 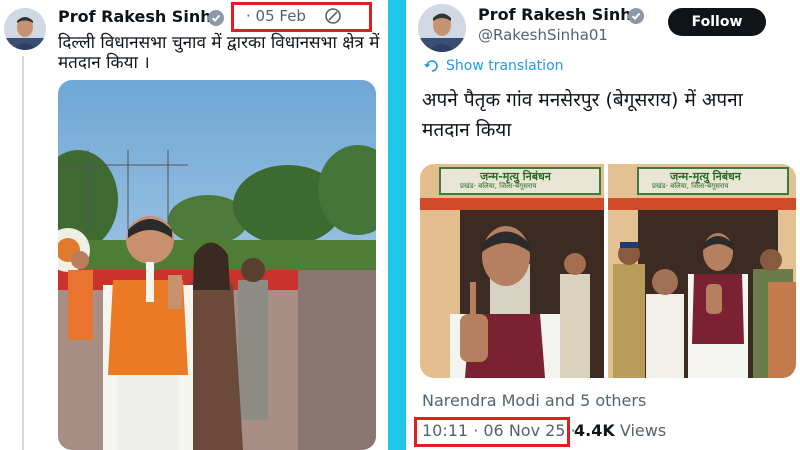 What do you see at coordinates (467, 130) in the screenshot?
I see `post-text-line-2: मतदान किया` at bounding box center [467, 130].